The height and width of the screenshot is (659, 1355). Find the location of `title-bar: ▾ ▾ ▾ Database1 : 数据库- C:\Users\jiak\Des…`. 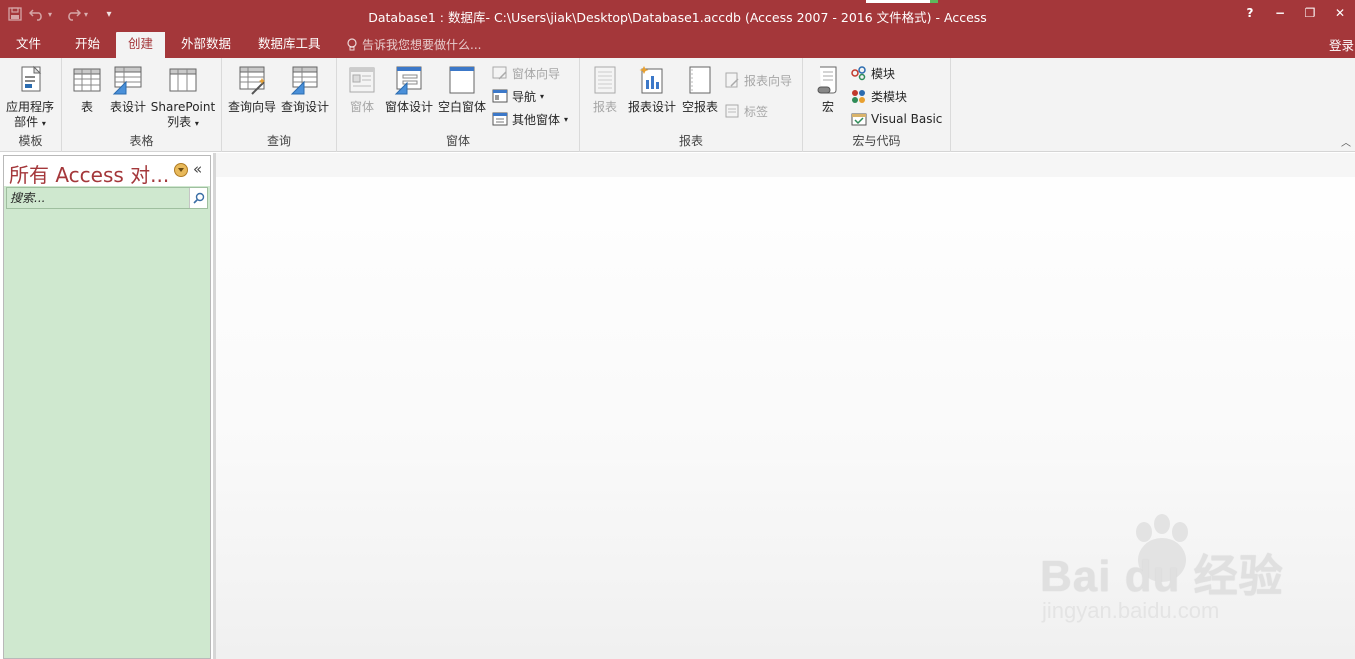

title-bar: ▾ ▾ ▾ Database1 : 数据库- C:\Users\jiak\Des… is located at coordinates (677, 15).